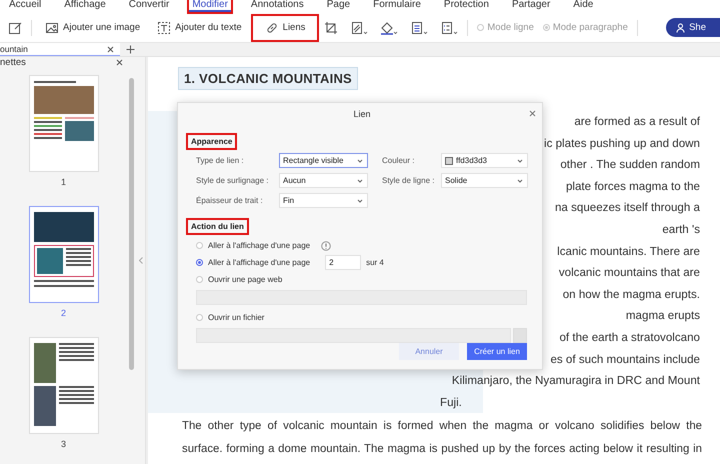 Image resolution: width=720 pixels, height=464 pixels. Describe the element at coordinates (449, 160) in the screenshot. I see `color-swatch-icon` at that location.